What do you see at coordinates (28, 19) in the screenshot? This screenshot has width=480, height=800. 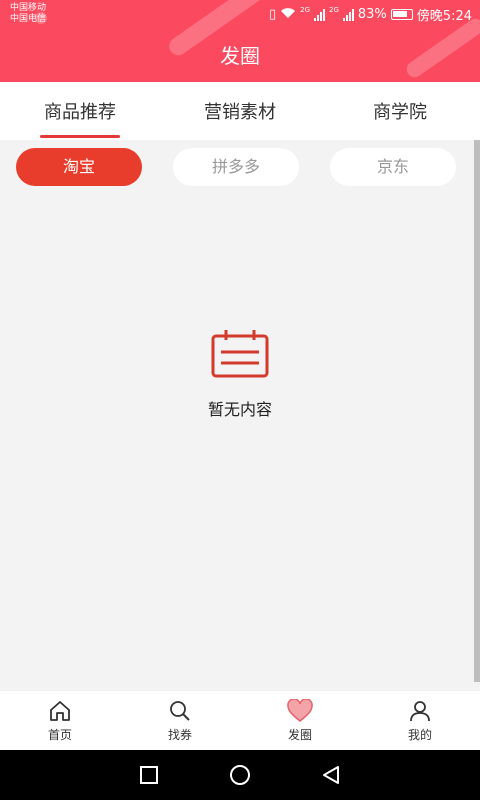 I see `carrier-2: 中国电信` at bounding box center [28, 19].